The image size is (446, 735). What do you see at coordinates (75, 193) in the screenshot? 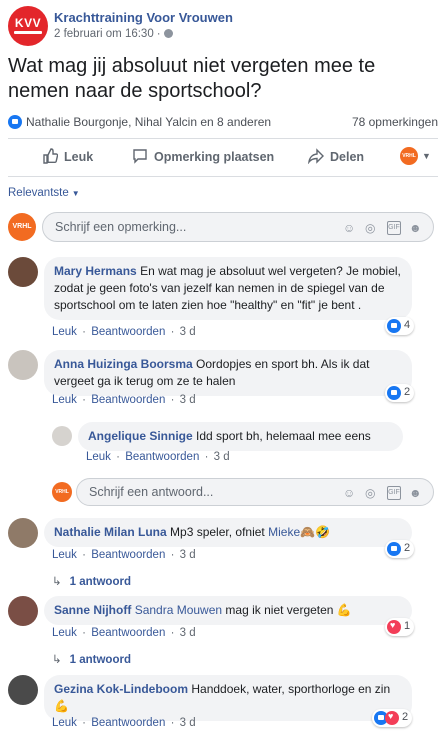
I see `chevron-down-icon: ▼` at bounding box center [75, 193].